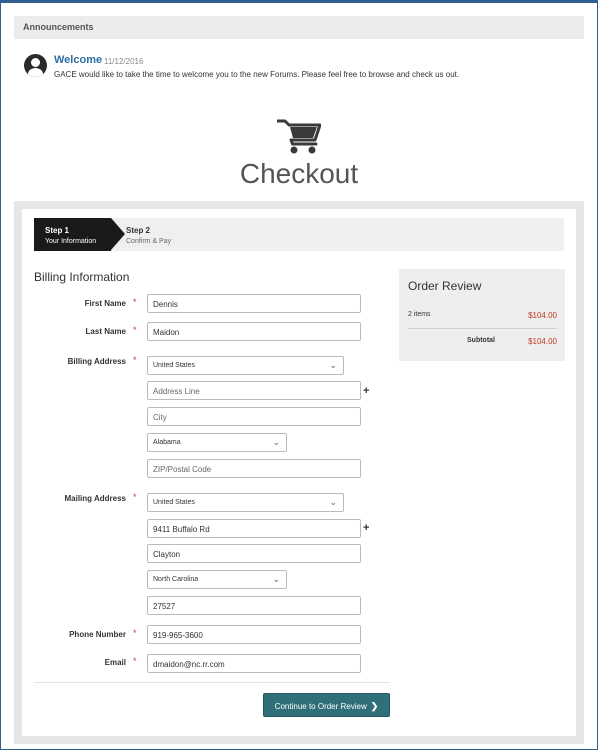 The image size is (598, 750). Describe the element at coordinates (96, 361) in the screenshot. I see `billing-address-label: Billing Address` at that location.